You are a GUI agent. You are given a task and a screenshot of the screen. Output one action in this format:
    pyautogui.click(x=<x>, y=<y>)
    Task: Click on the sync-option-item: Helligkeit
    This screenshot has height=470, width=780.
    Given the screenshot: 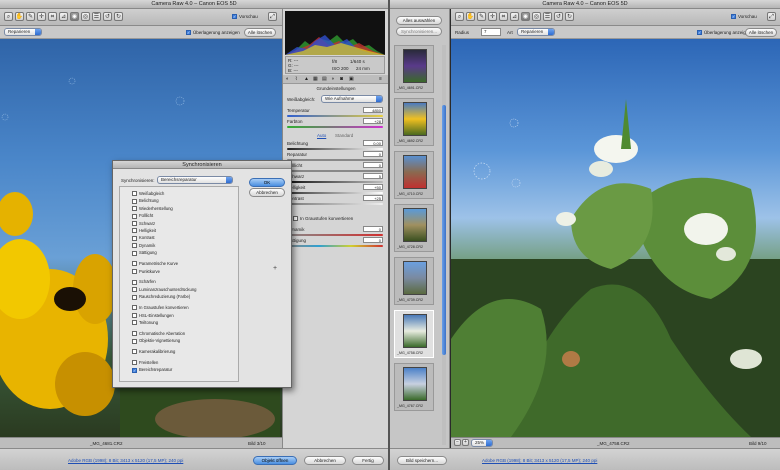 What is the action you would take?
    pyautogui.click(x=144, y=231)
    